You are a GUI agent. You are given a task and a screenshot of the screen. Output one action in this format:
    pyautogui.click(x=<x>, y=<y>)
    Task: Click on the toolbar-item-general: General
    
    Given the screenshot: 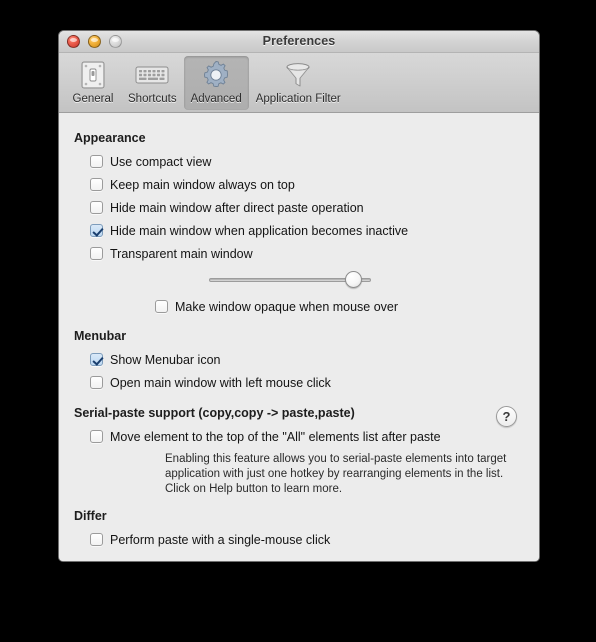 What is the action you would take?
    pyautogui.click(x=93, y=83)
    